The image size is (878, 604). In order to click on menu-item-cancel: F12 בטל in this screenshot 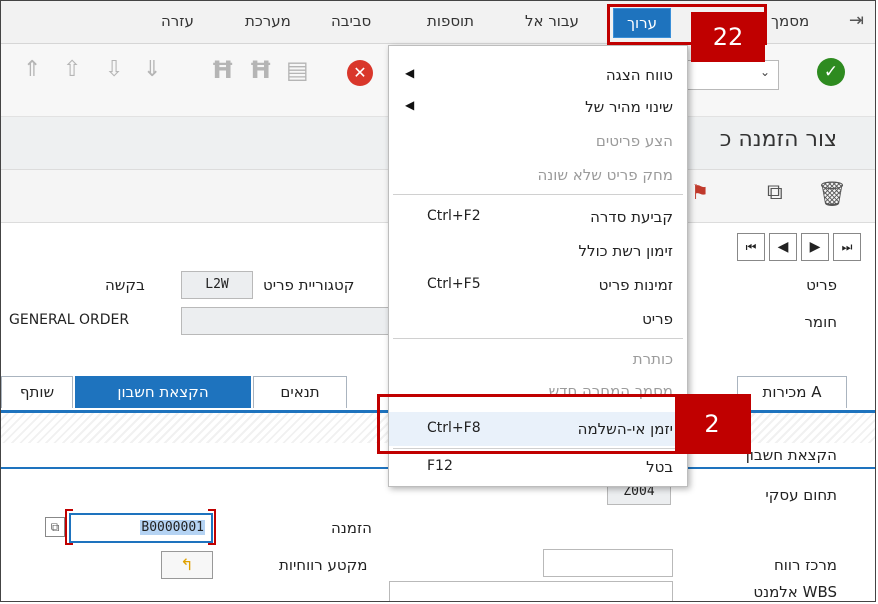, I will do `click(538, 467)`.